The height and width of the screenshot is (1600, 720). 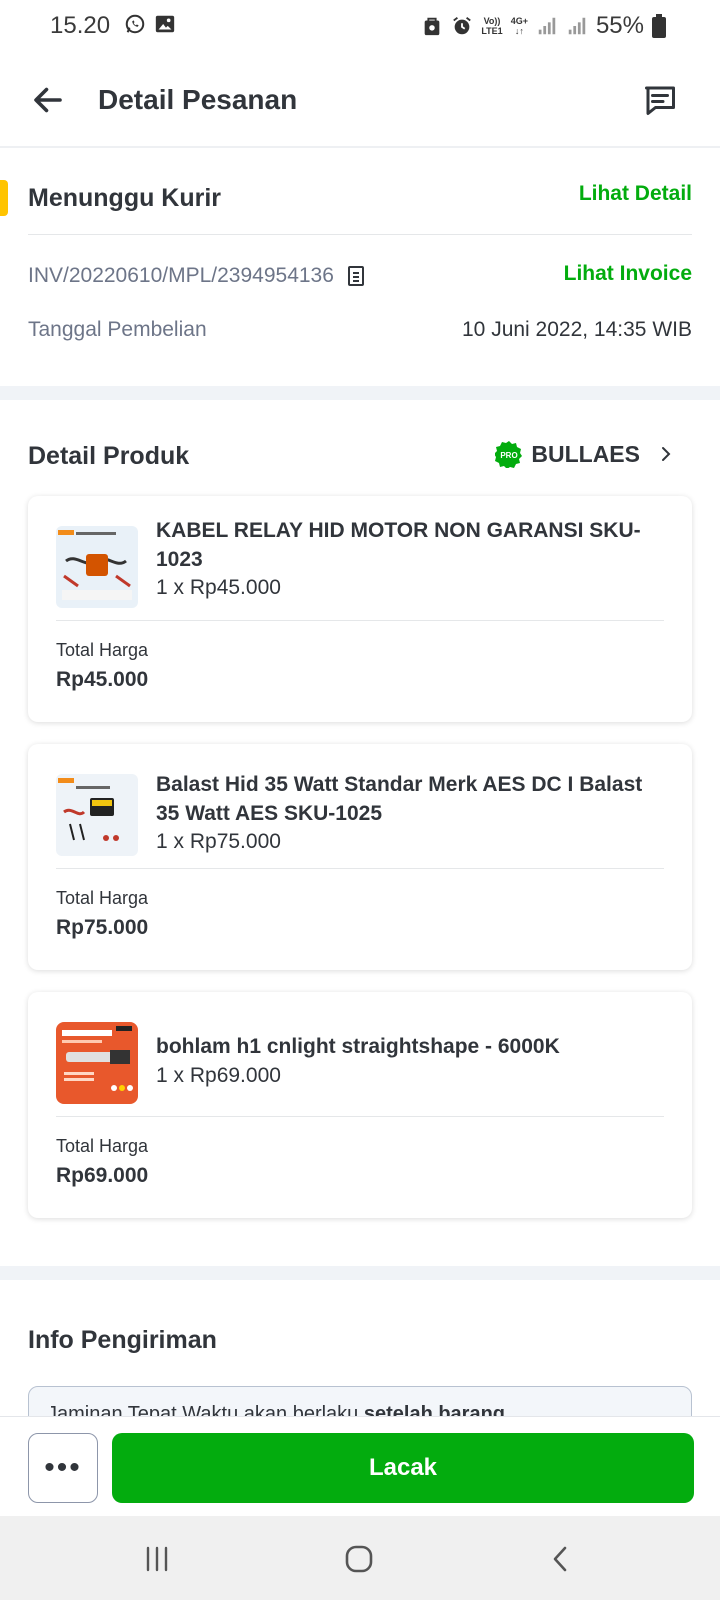 I want to click on status-bar: 15.20 Vo)) LTE1 4G+ ↓↑ 55%, so click(x=360, y=26).